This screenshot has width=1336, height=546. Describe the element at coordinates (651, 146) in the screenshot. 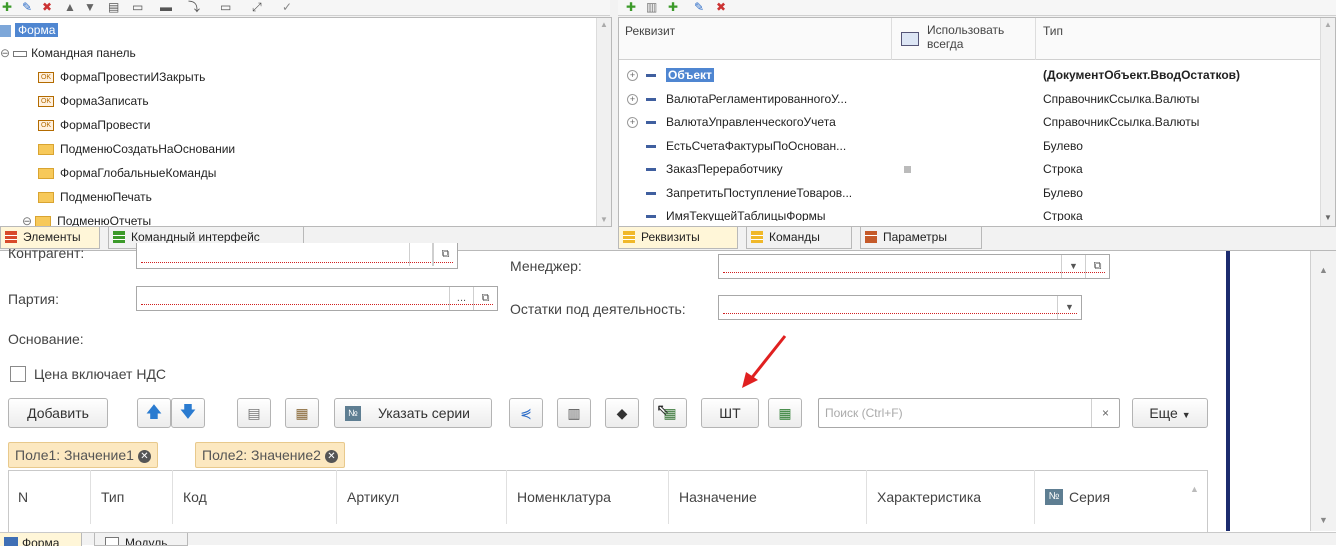

I see `attribute-icon` at that location.